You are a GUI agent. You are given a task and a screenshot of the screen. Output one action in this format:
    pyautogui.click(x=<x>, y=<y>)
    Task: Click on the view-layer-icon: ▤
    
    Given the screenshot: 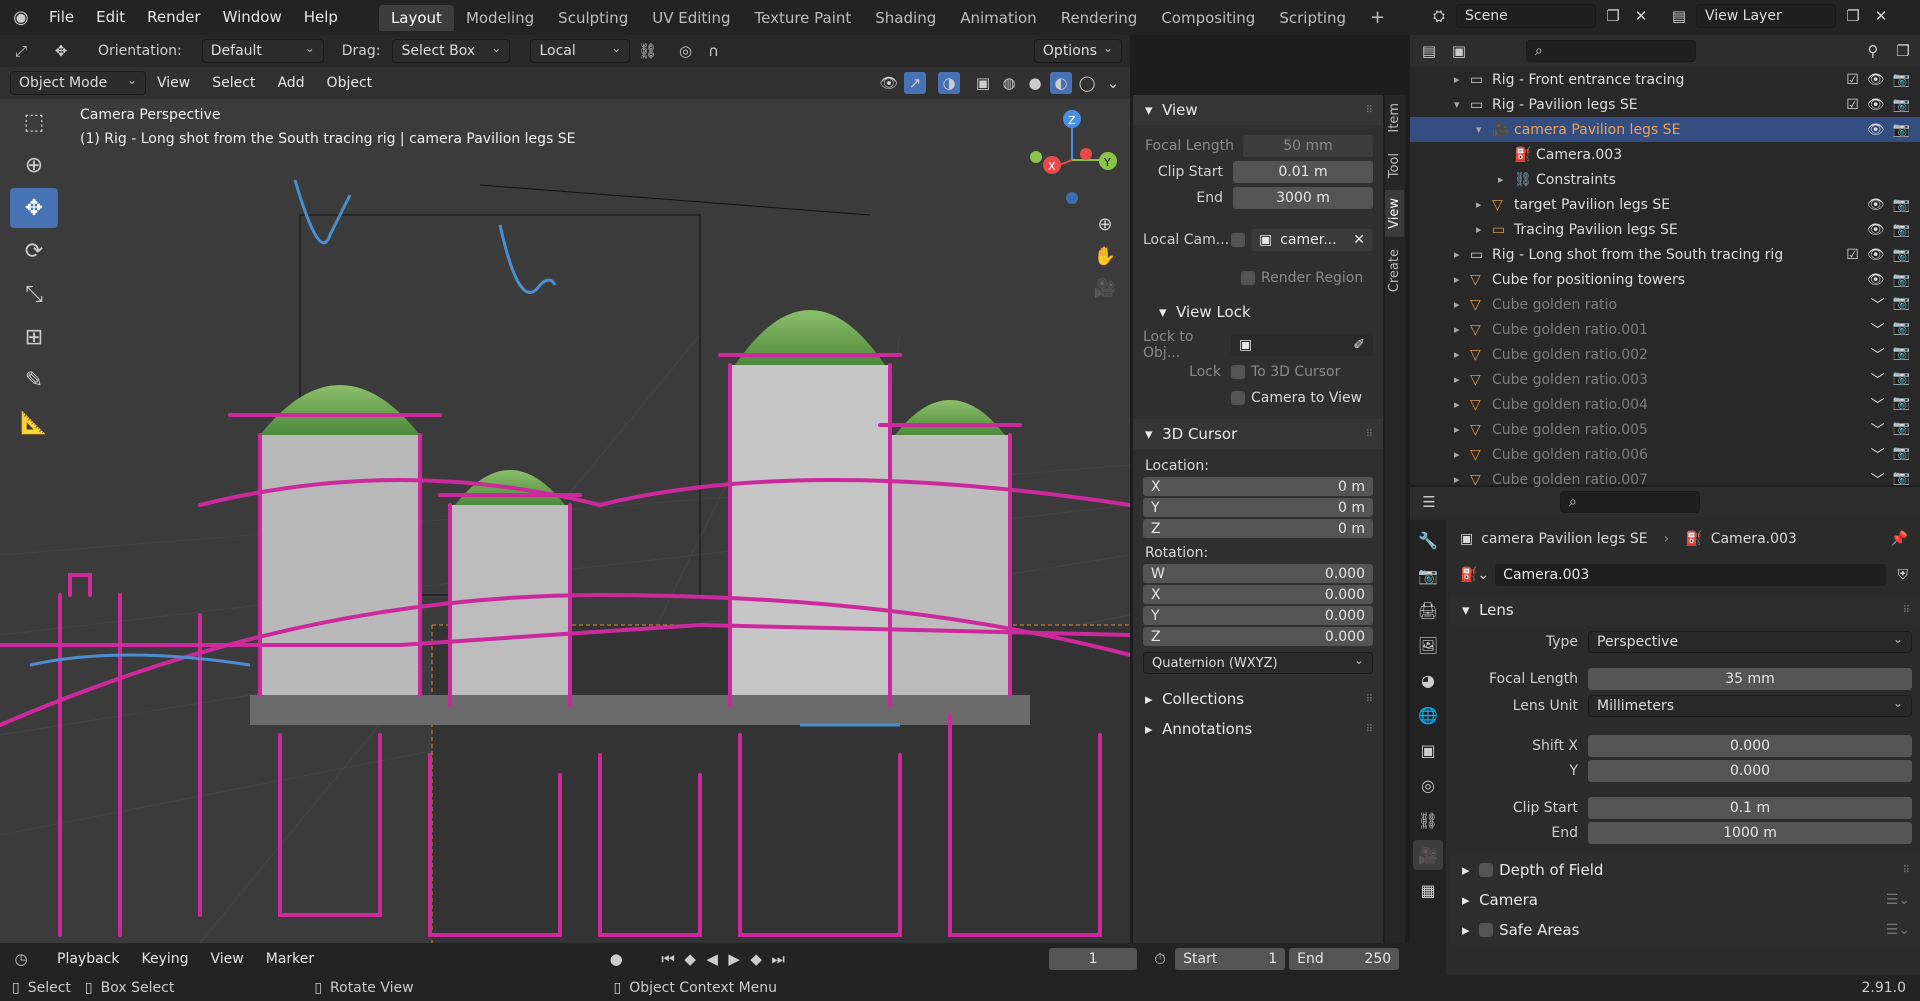 What is the action you would take?
    pyautogui.click(x=1679, y=16)
    